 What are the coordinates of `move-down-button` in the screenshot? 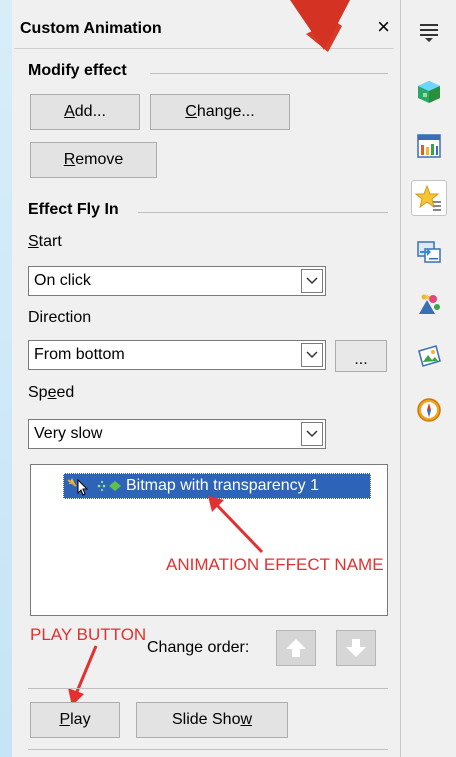 It's located at (356, 648).